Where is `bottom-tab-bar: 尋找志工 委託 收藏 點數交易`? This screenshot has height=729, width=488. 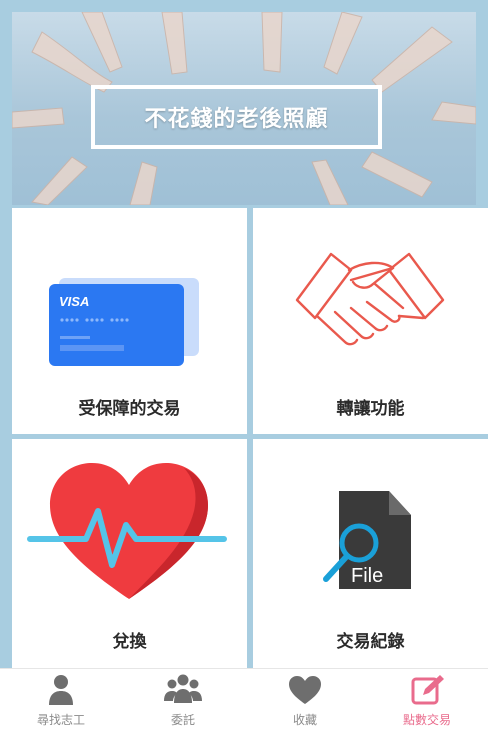
bottom-tab-bar: 尋找志工 委託 收藏 點數交易 is located at coordinates (244, 698).